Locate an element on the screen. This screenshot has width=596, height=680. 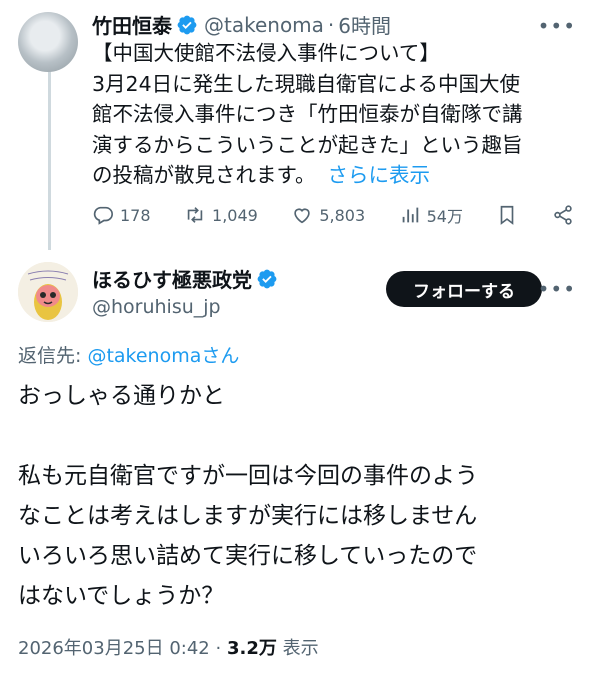
bookmark-button is located at coordinates (507, 215).